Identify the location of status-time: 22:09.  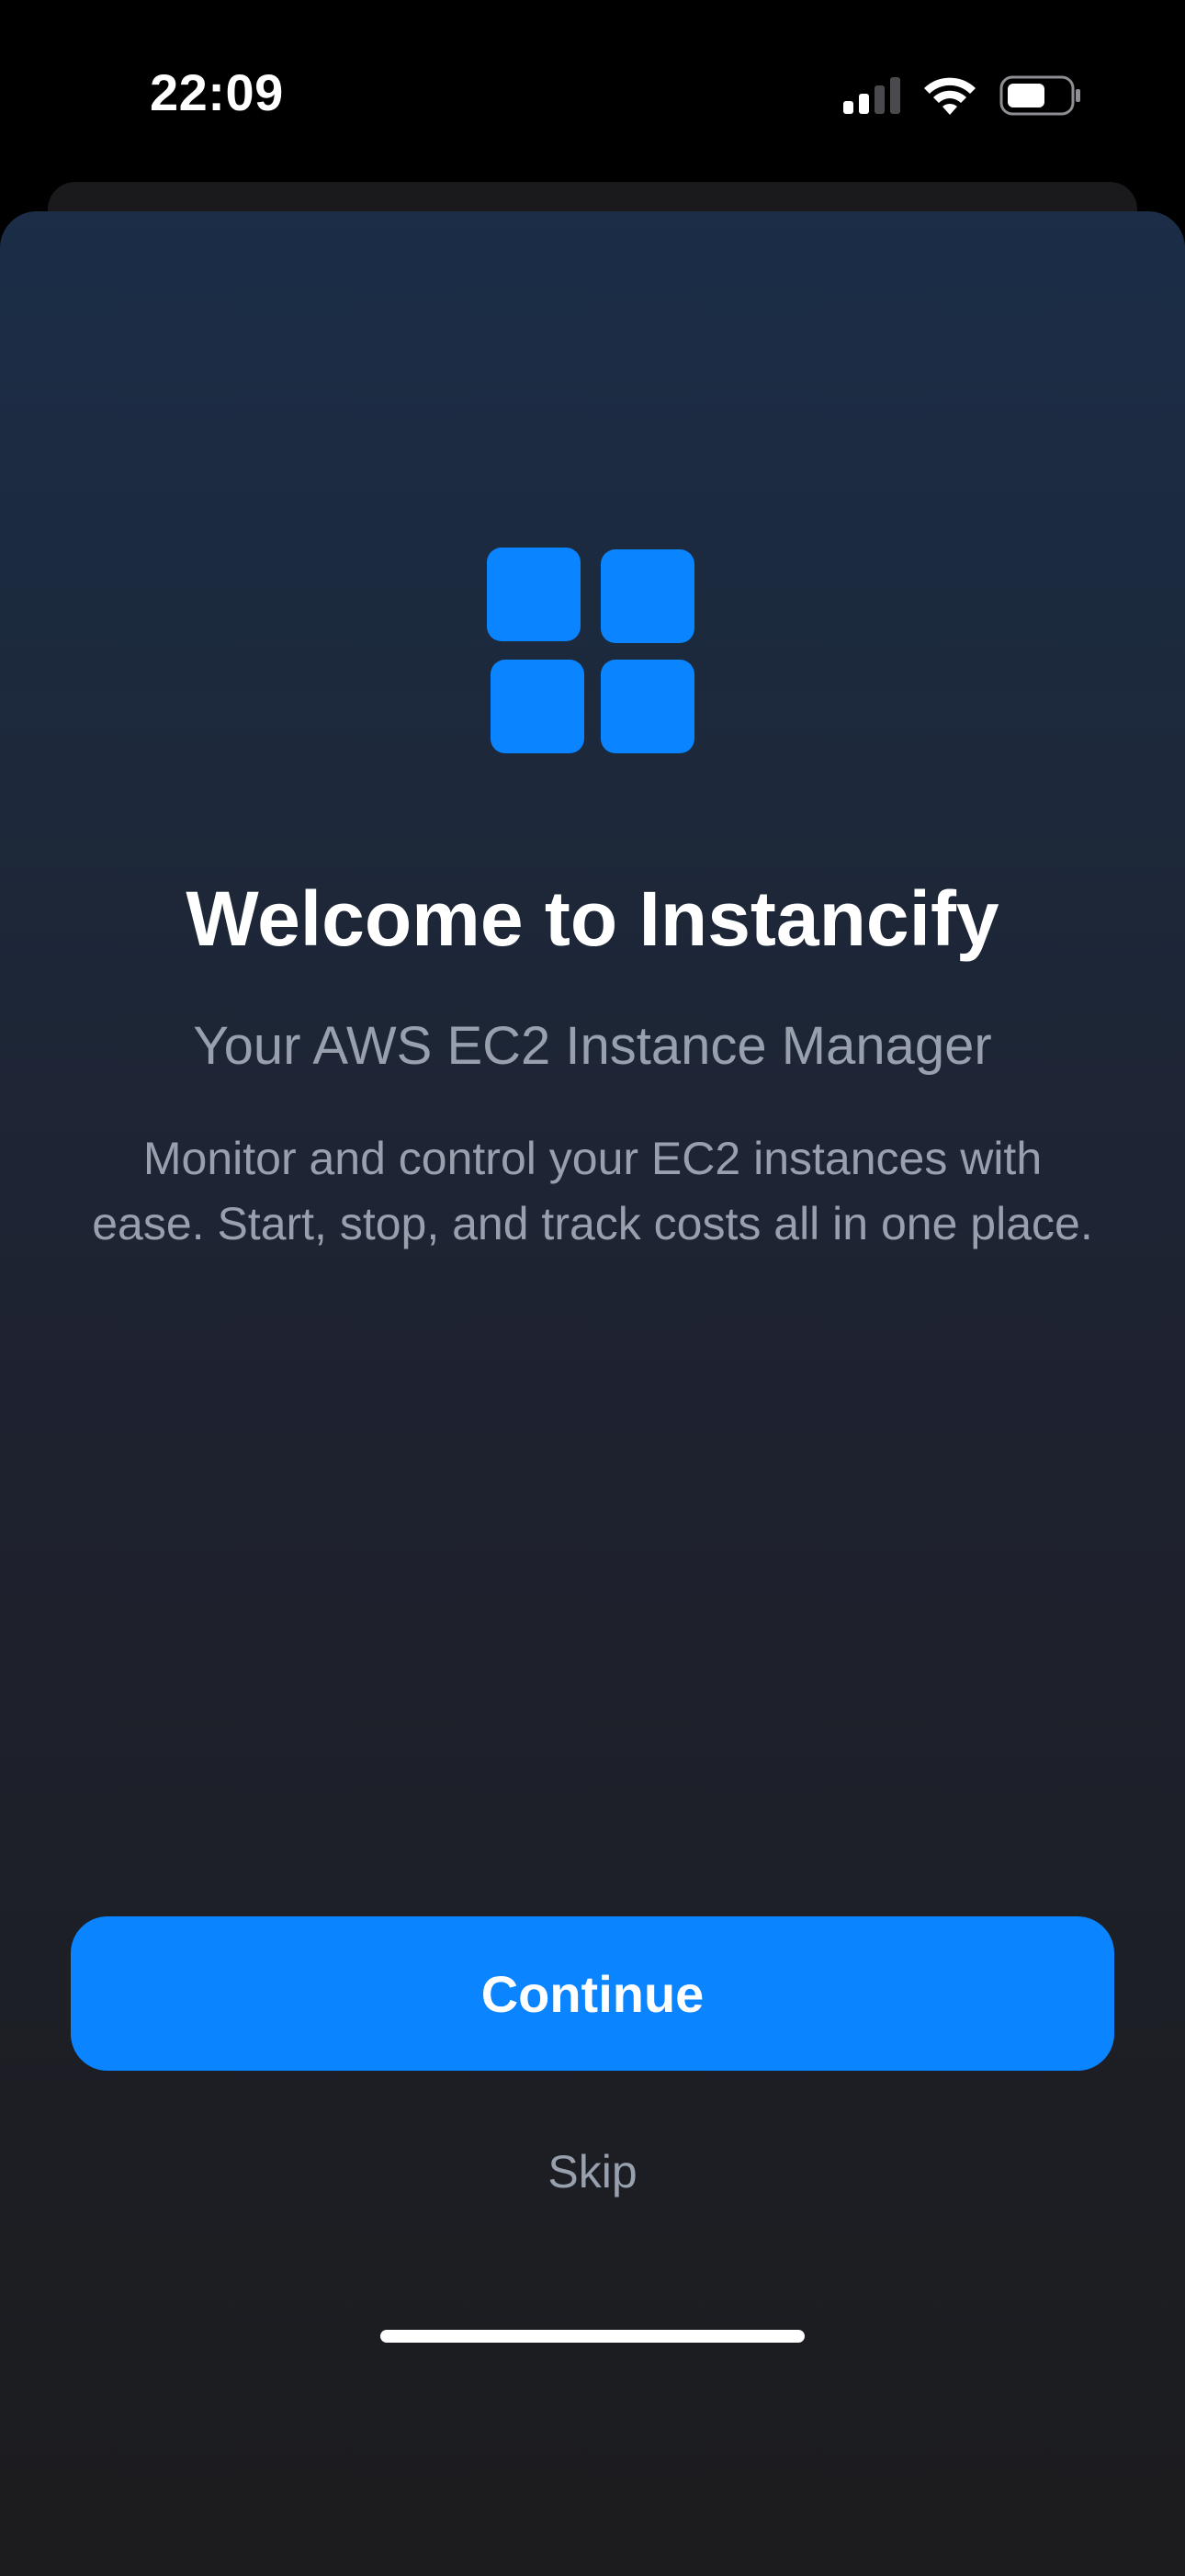
(217, 92).